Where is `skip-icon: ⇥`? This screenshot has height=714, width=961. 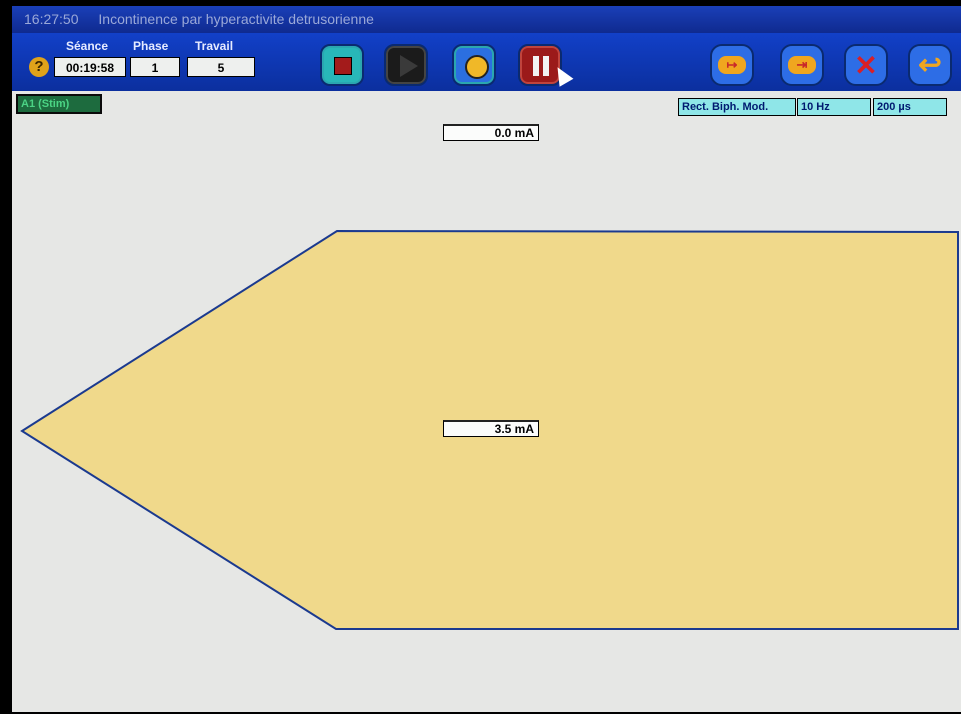 skip-icon: ⇥ is located at coordinates (802, 65).